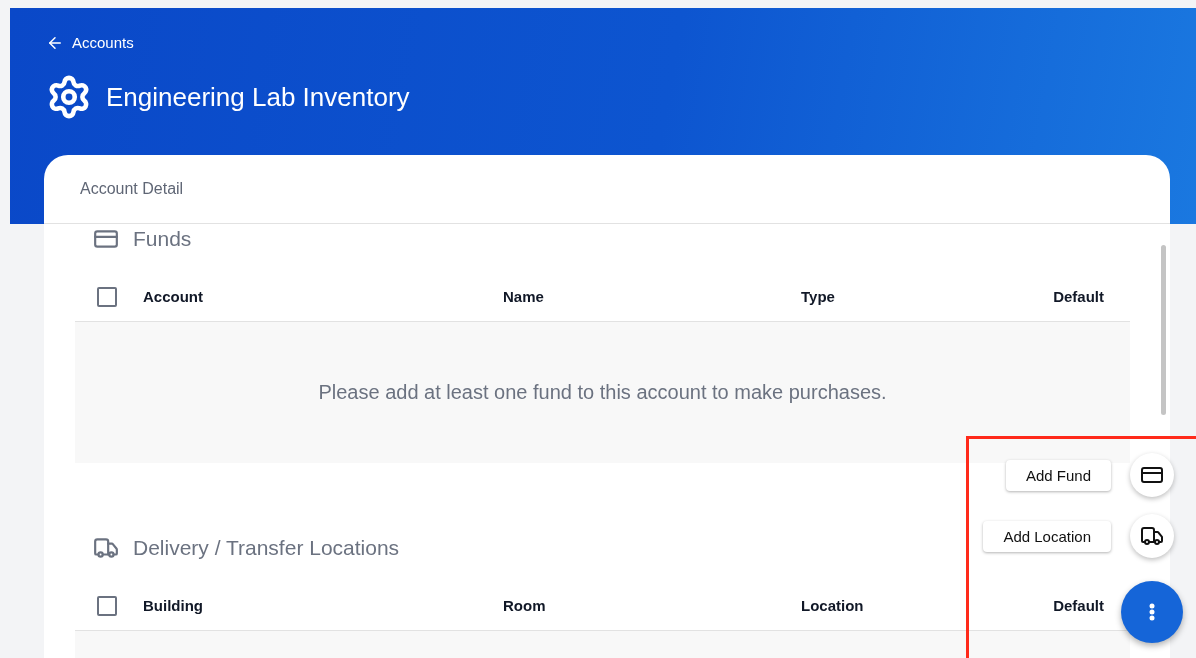 The width and height of the screenshot is (1196, 658). I want to click on column-header: Room, so click(524, 605).